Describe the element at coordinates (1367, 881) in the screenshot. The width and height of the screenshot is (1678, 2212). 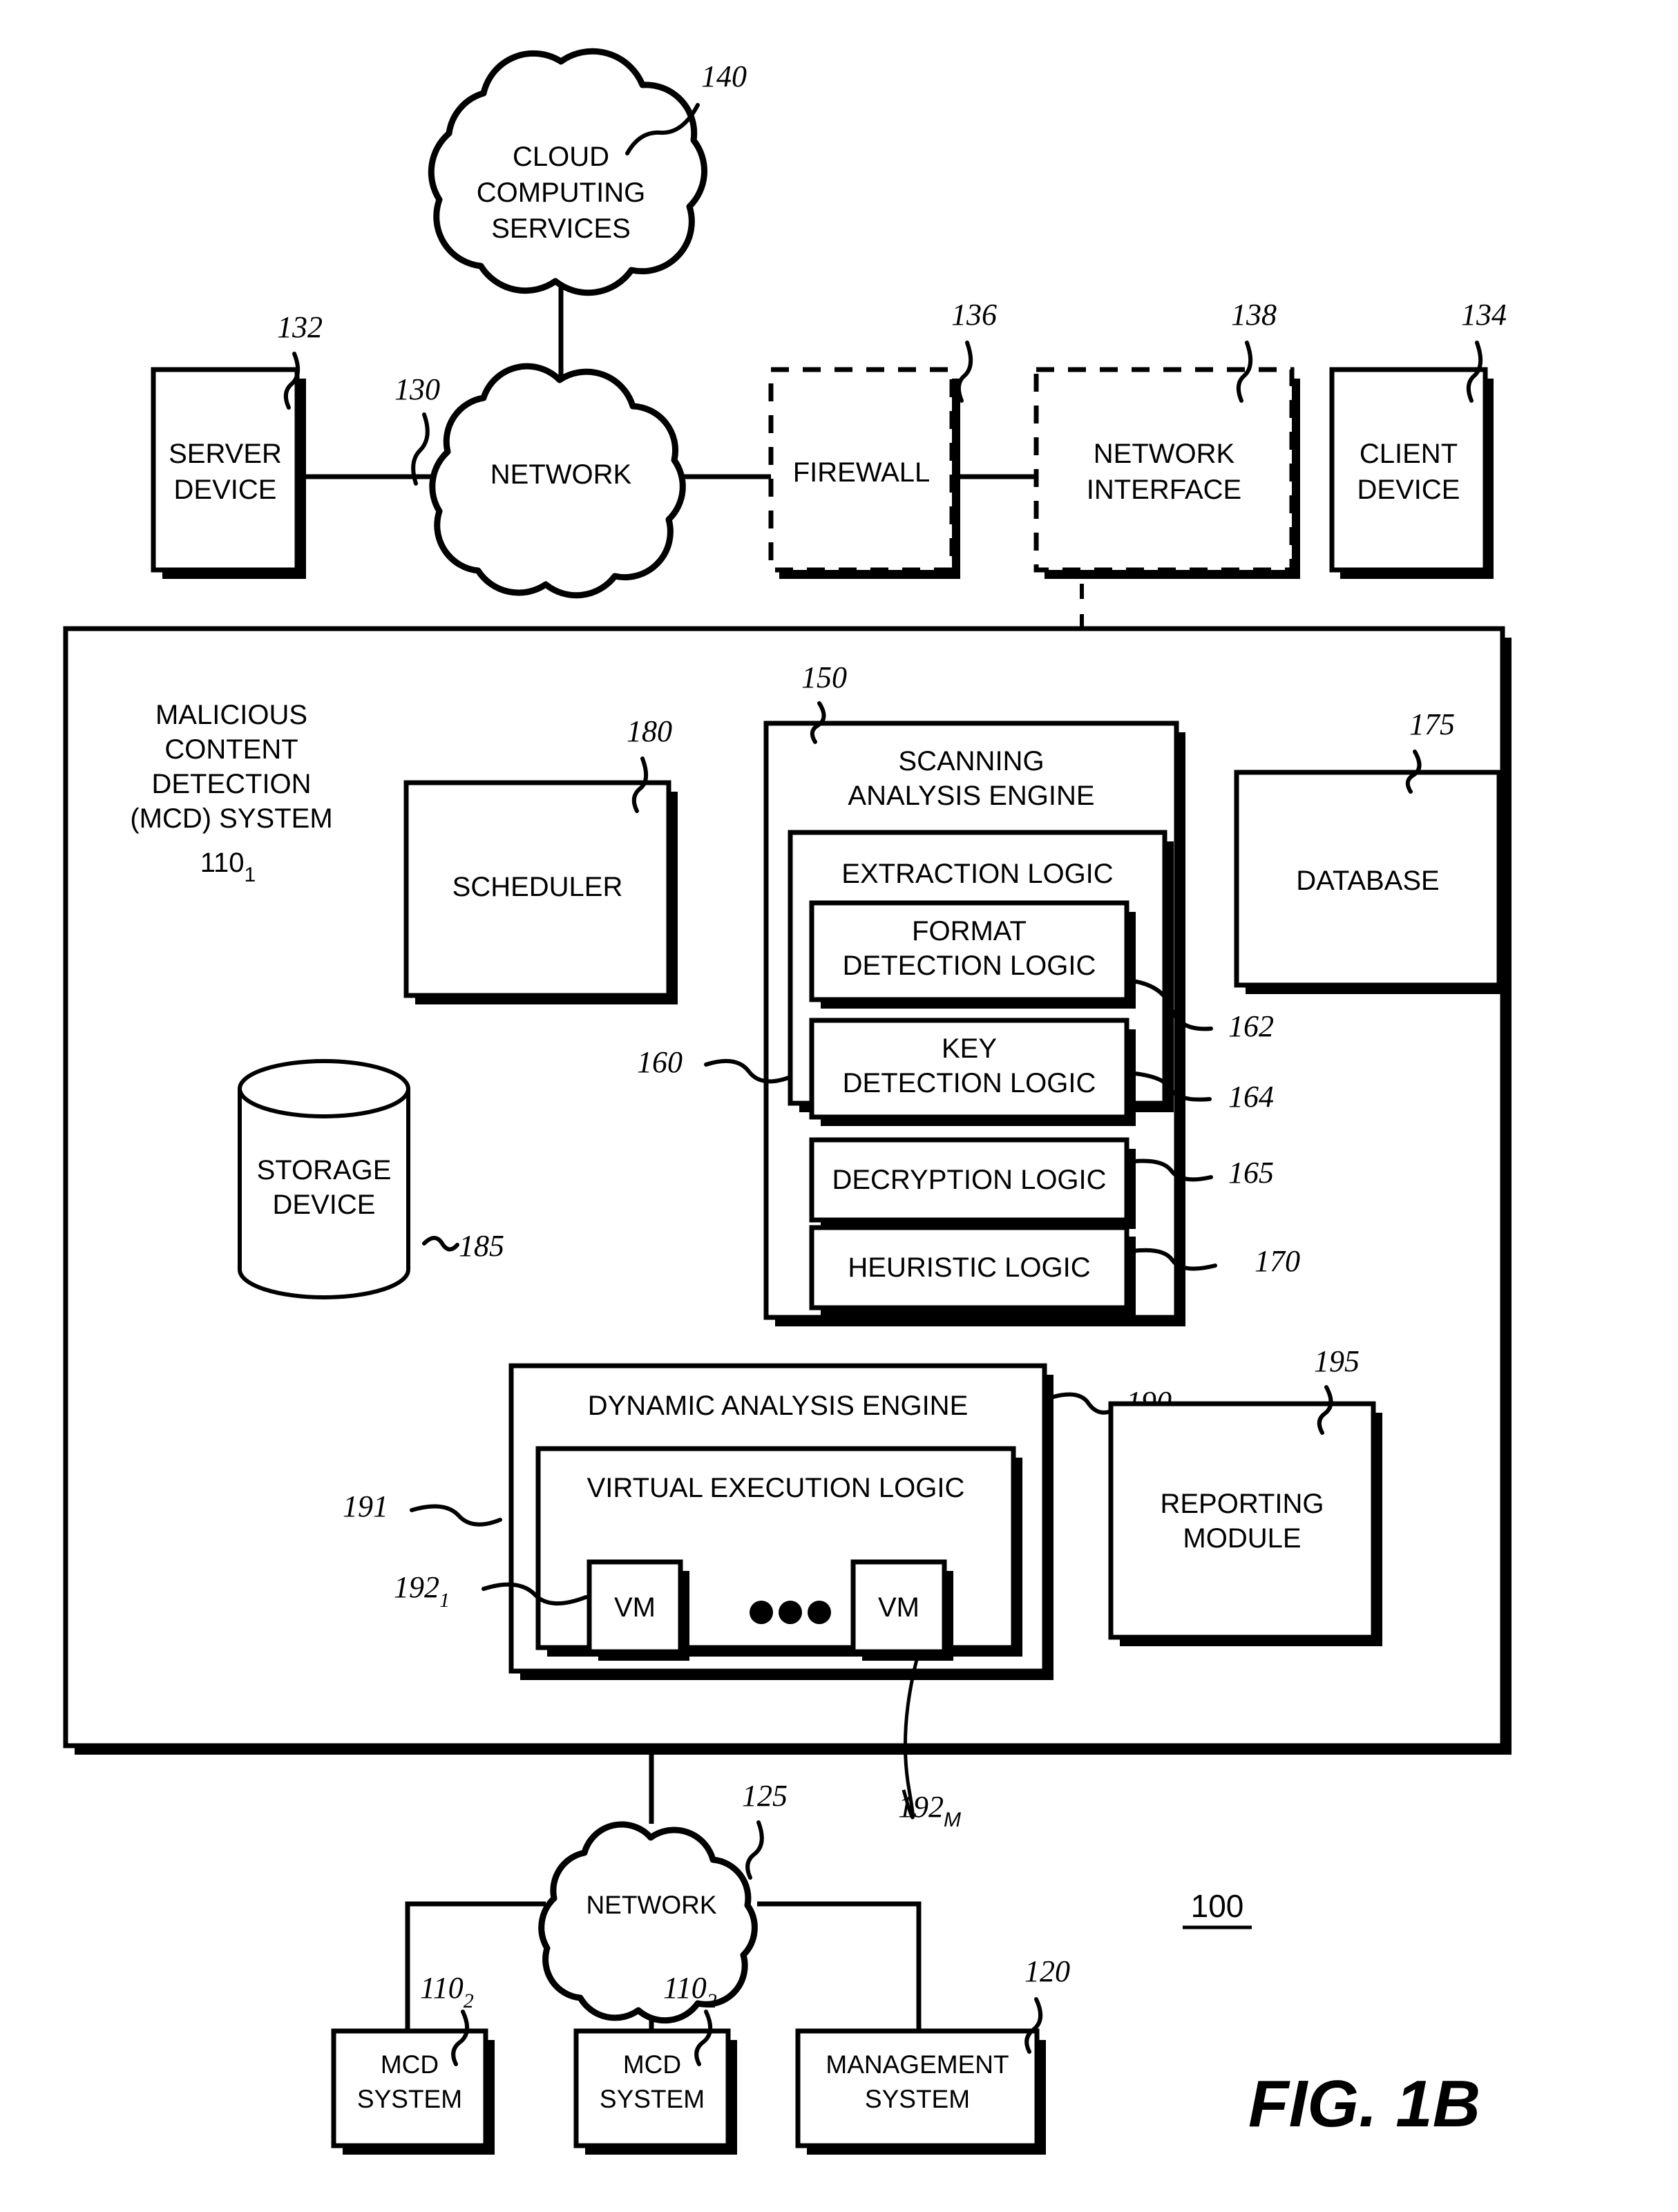
I see `database-label: DATABASE` at that location.